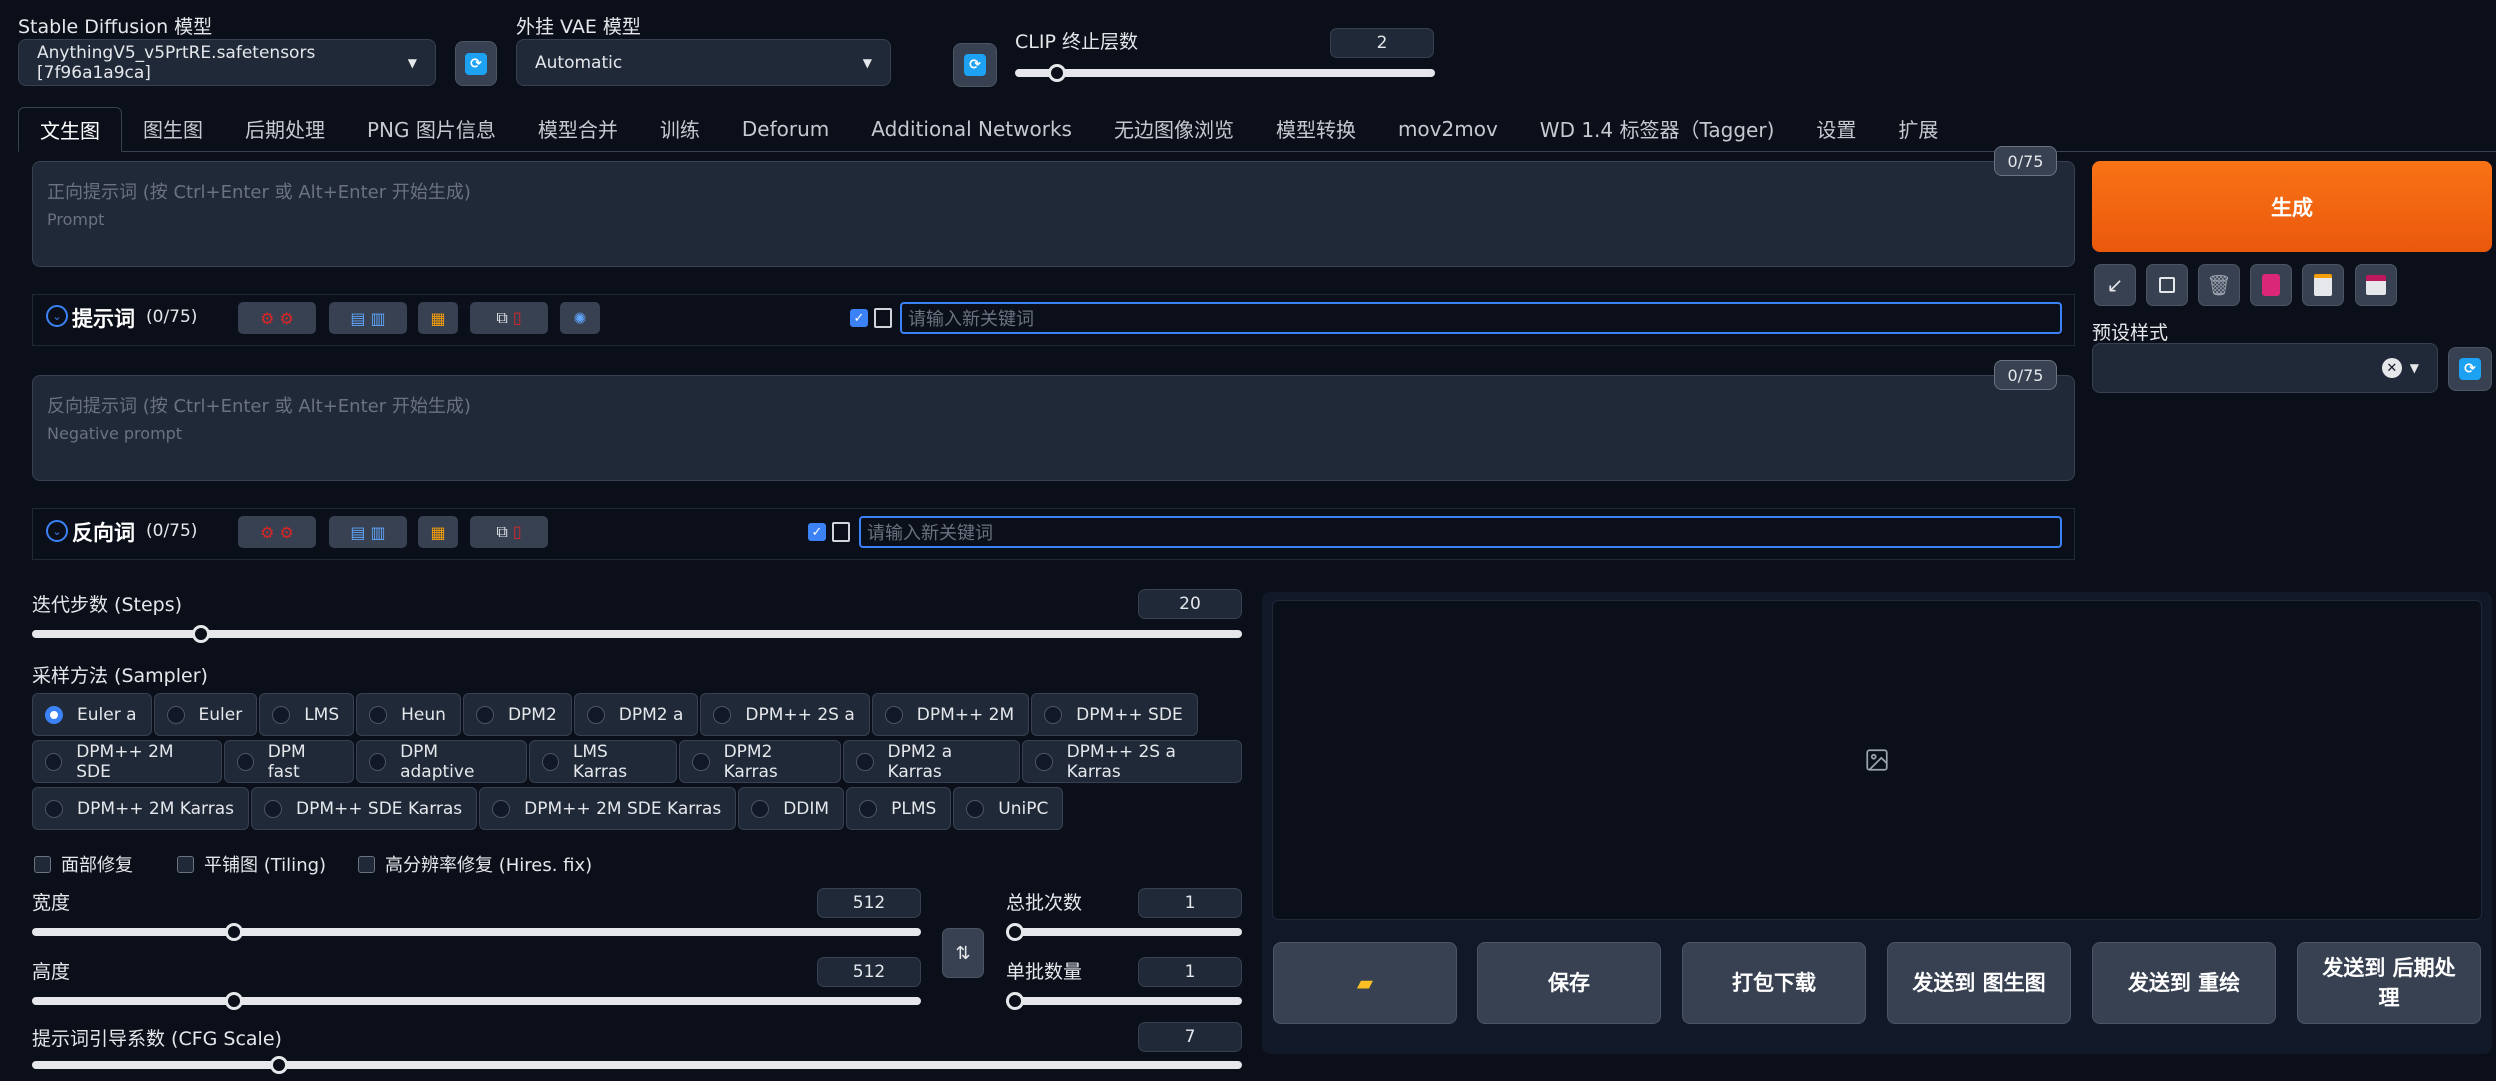 The height and width of the screenshot is (1081, 2496). I want to click on clear-prompt-button, so click(2167, 285).